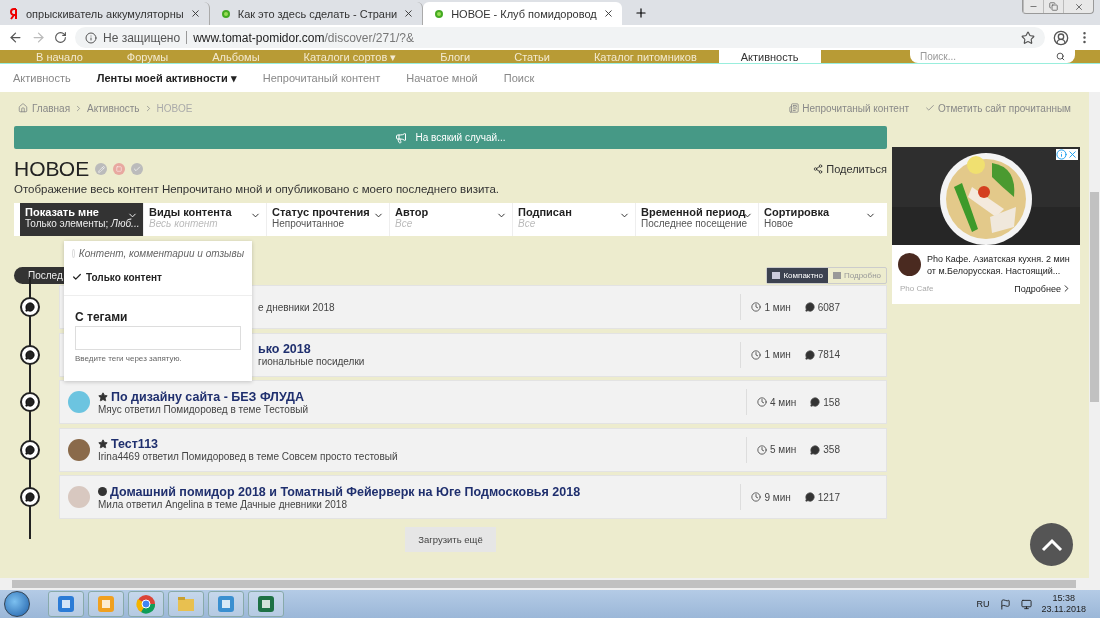 The image size is (1100, 618). What do you see at coordinates (522, 13) in the screenshot?
I see `browser-tab: НОВОЕ - Клуб помидоровод` at bounding box center [522, 13].